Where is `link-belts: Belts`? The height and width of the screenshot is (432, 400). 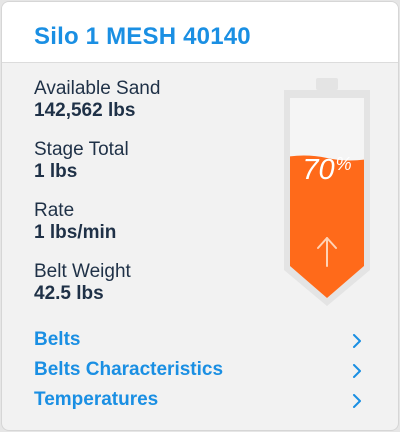 link-belts: Belts is located at coordinates (200, 342).